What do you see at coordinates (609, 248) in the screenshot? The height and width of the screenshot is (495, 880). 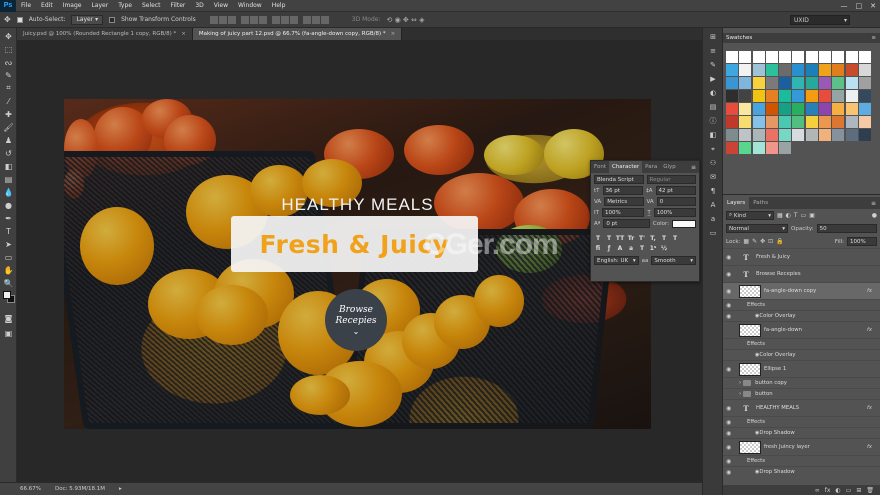 I see `discretionary-icon: ƒ` at bounding box center [609, 248].